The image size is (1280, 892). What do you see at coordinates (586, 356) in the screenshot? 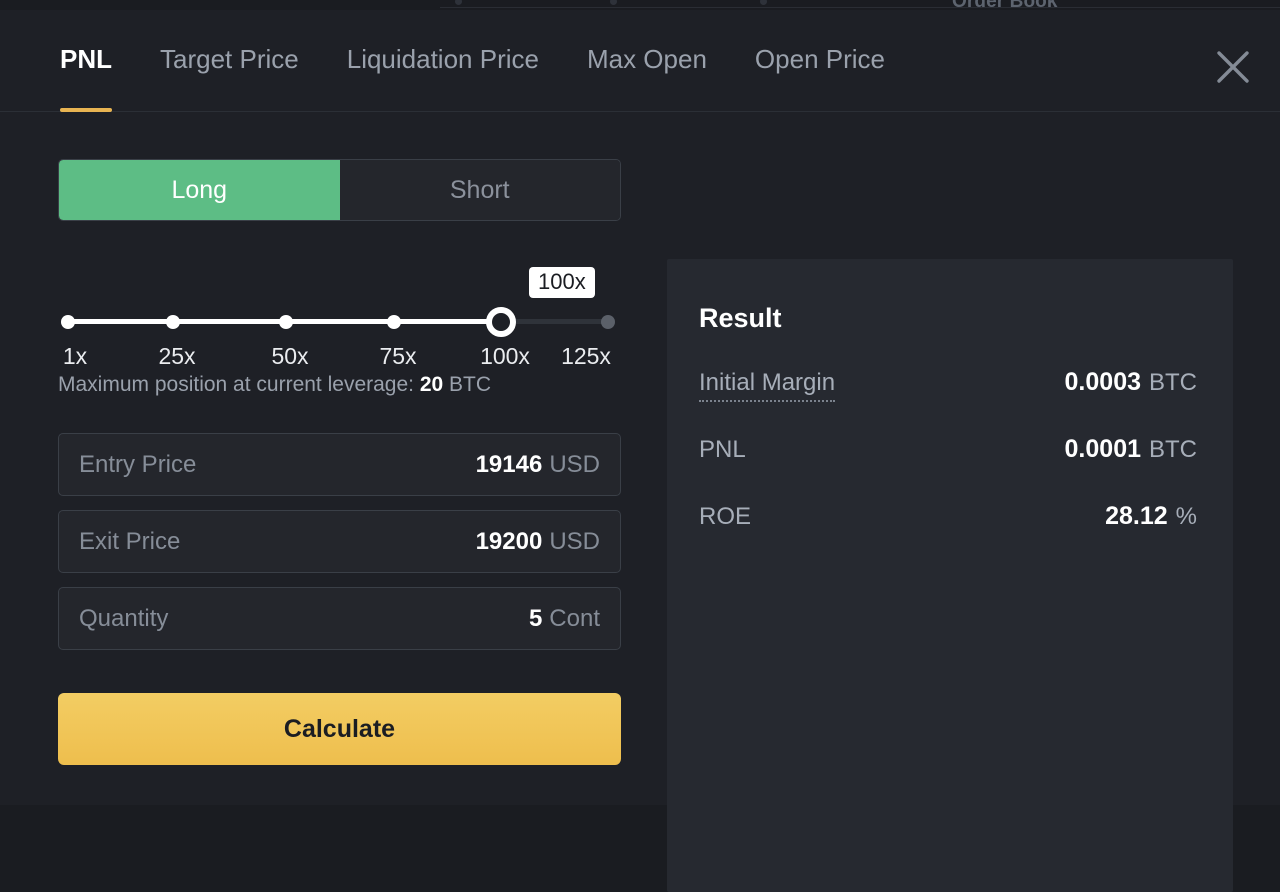
I see `slider-label-125x: 125x` at bounding box center [586, 356].